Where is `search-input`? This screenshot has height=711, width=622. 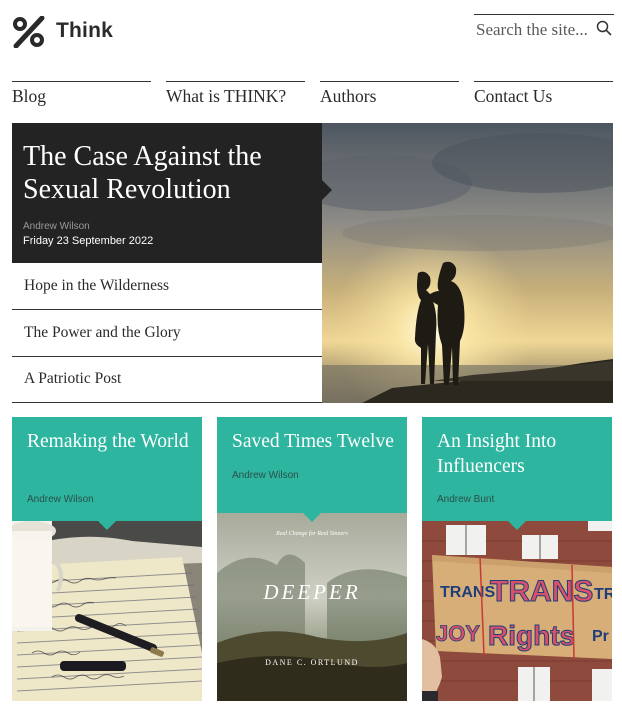 search-input is located at coordinates (532, 30).